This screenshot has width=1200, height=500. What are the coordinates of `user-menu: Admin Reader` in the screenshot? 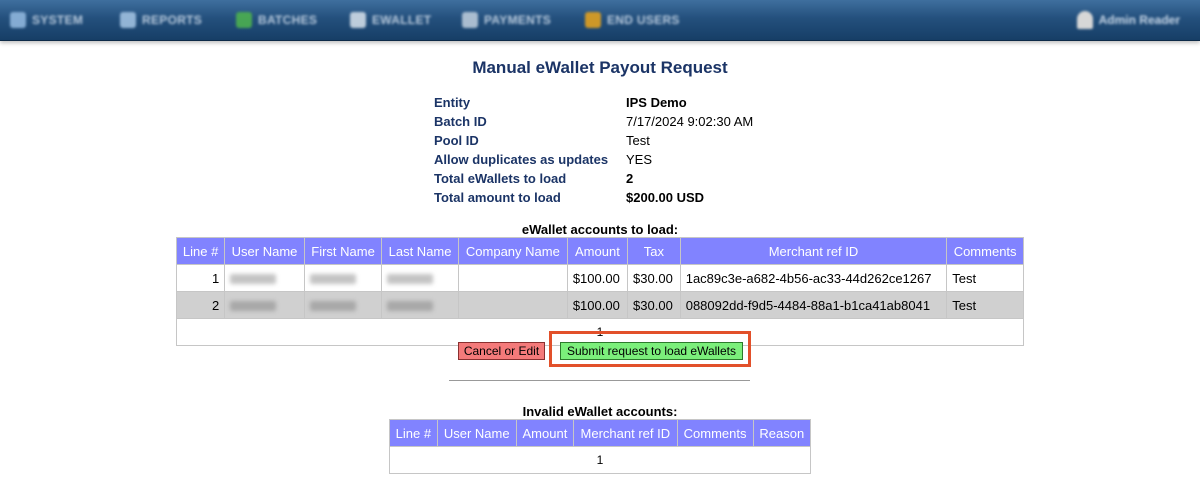 It's located at (1128, 20).